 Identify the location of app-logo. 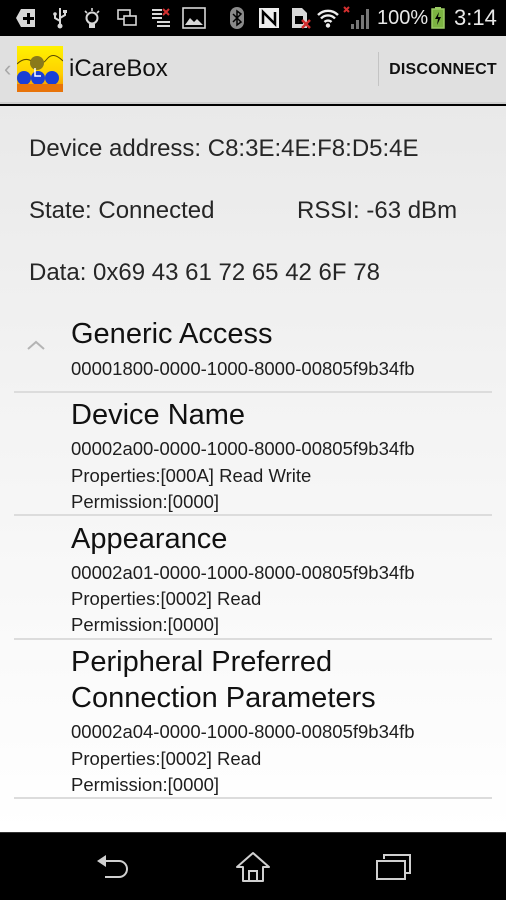
(40, 69).